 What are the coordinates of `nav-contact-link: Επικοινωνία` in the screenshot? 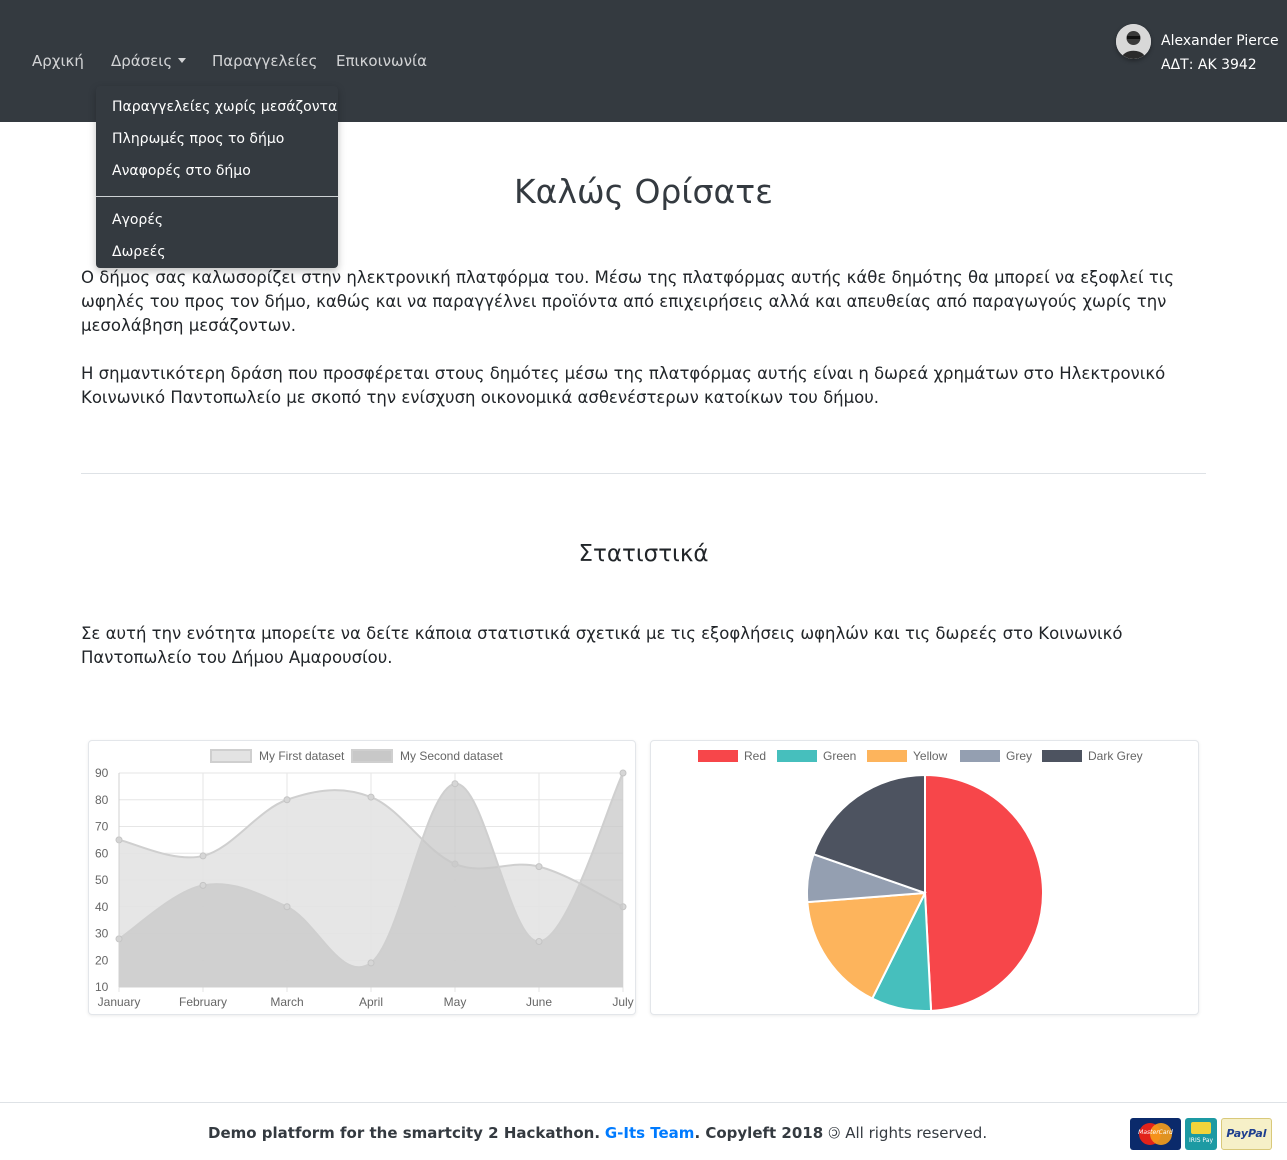 It's located at (381, 61).